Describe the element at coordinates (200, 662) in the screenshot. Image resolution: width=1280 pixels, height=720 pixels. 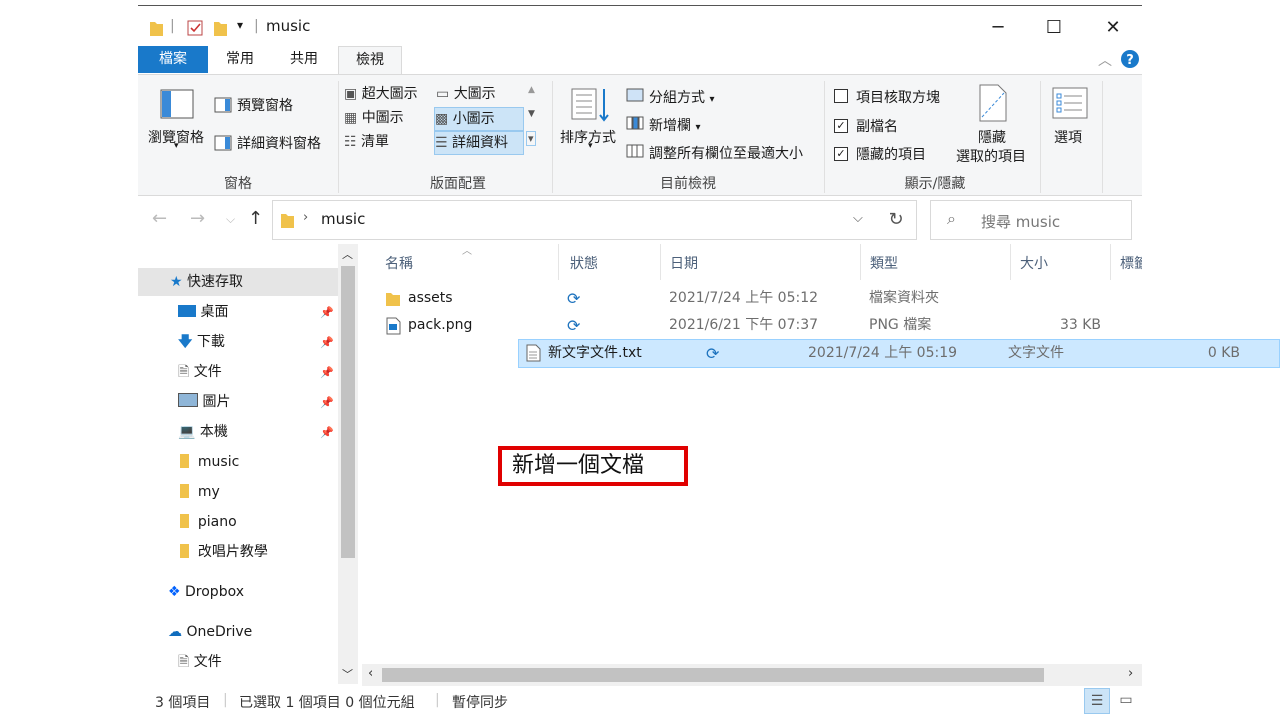
I see `nav-item-onedrive-documents: 🗎 文件` at that location.